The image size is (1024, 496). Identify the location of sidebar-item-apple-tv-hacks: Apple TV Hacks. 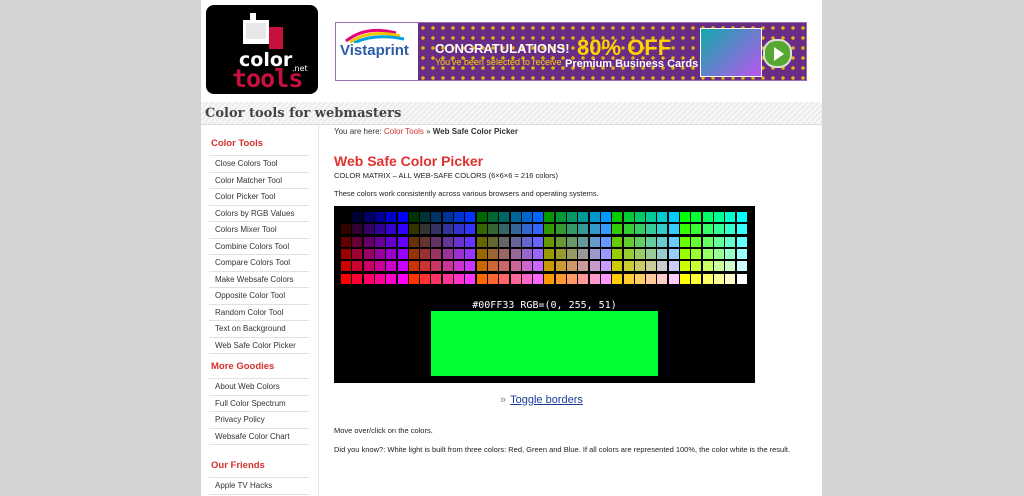
(259, 486).